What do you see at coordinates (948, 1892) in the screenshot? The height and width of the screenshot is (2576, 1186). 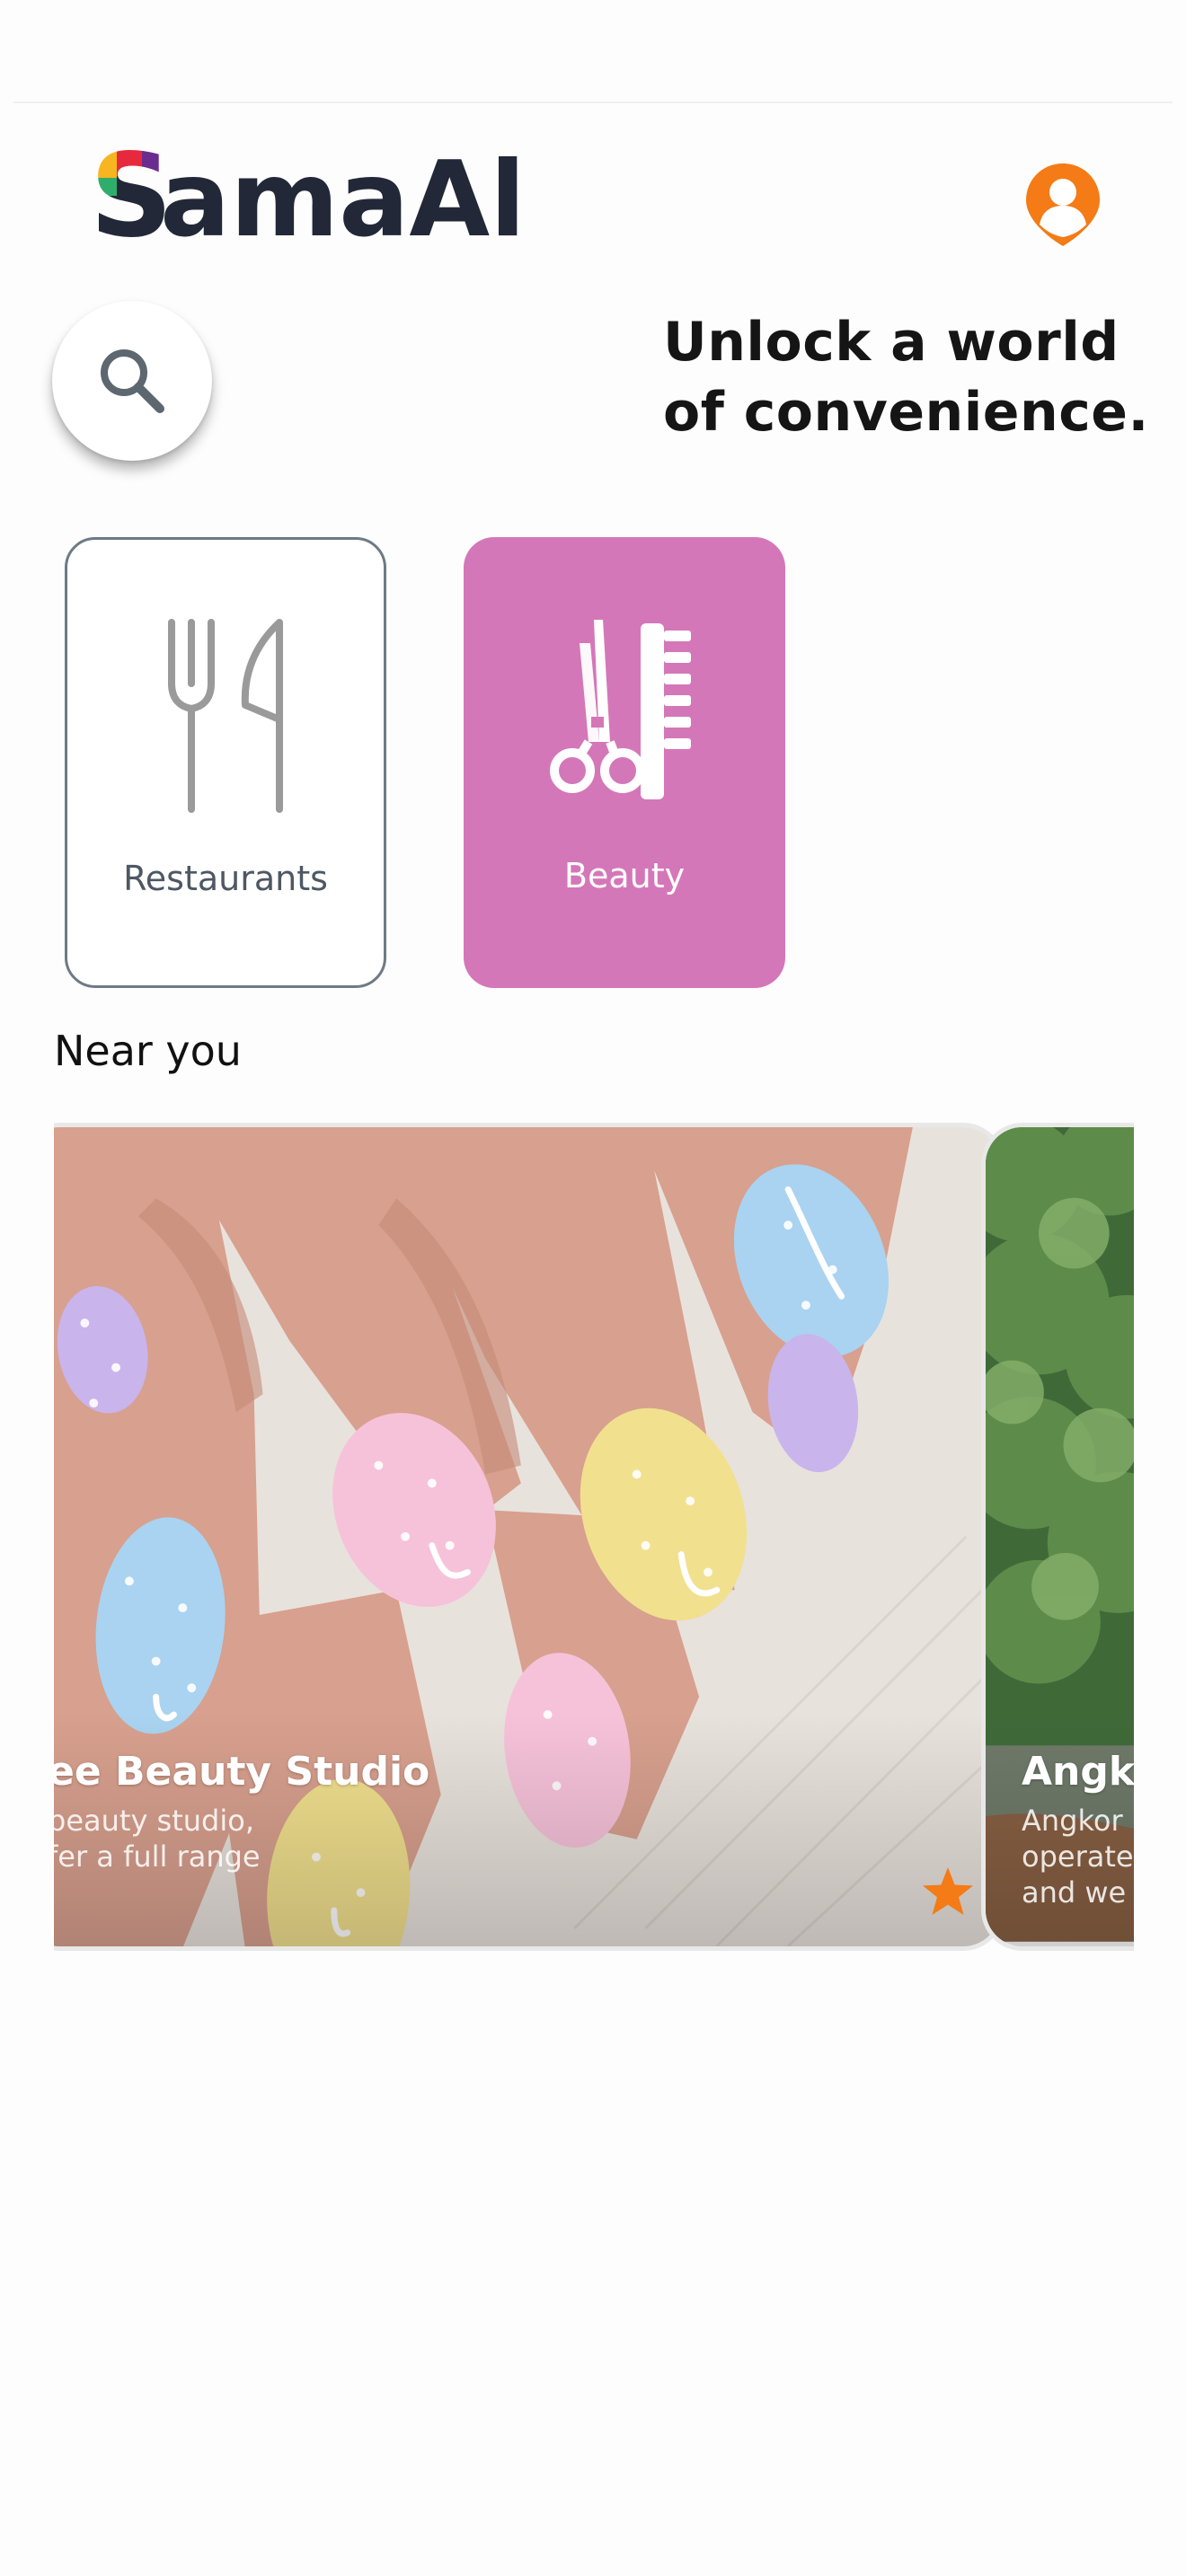 I see `favorite-star-icon` at bounding box center [948, 1892].